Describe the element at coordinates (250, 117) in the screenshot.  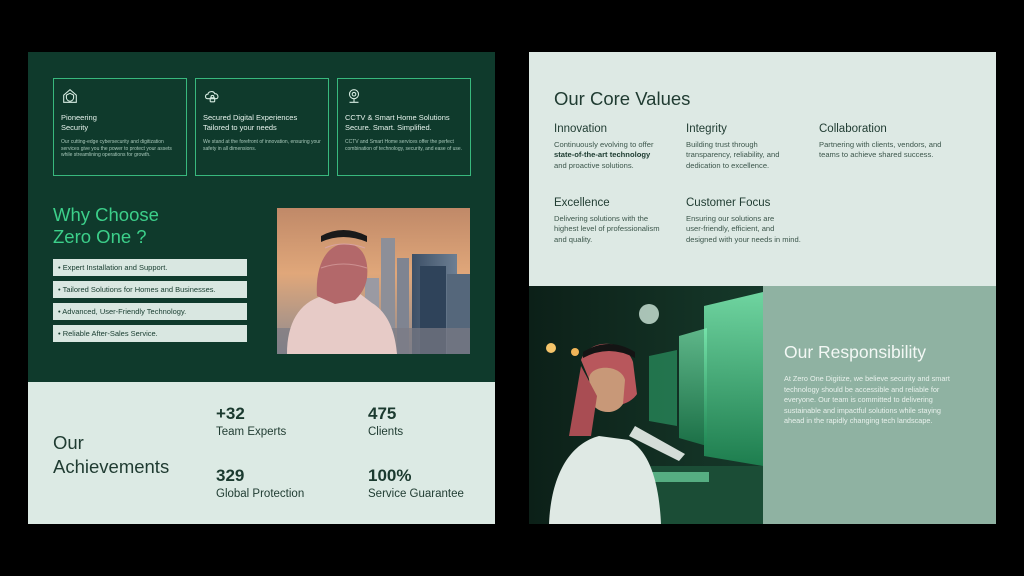
I see `card-title-line: Secured Digital Experiences` at that location.